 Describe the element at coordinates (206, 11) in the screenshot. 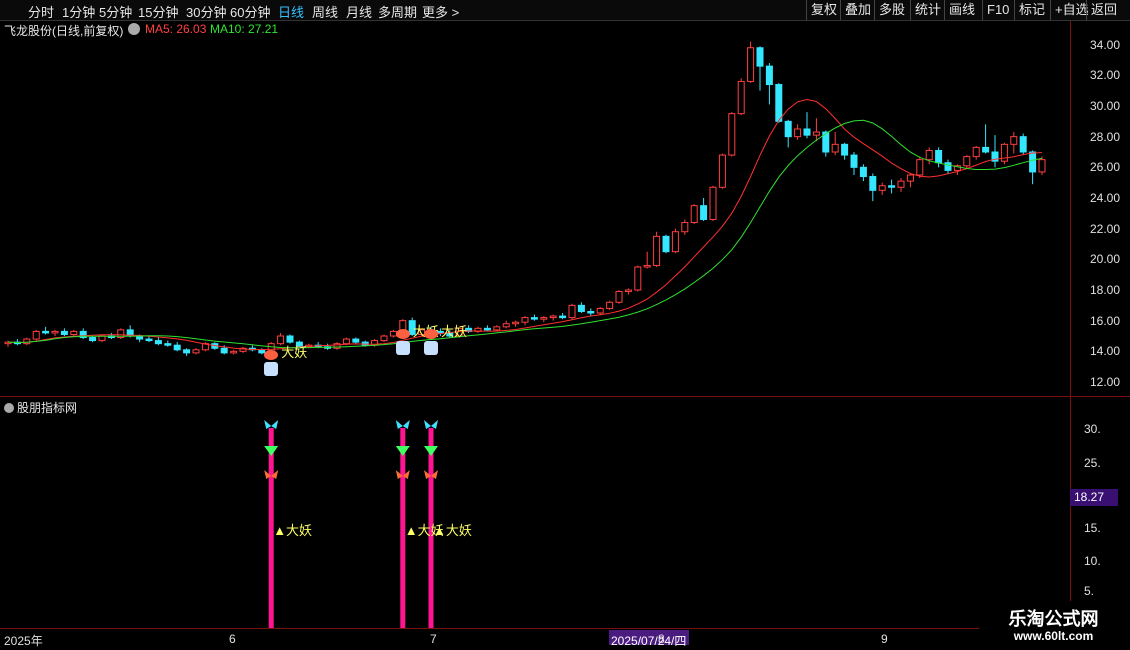

I see `period-tab-4: 30分钟` at that location.